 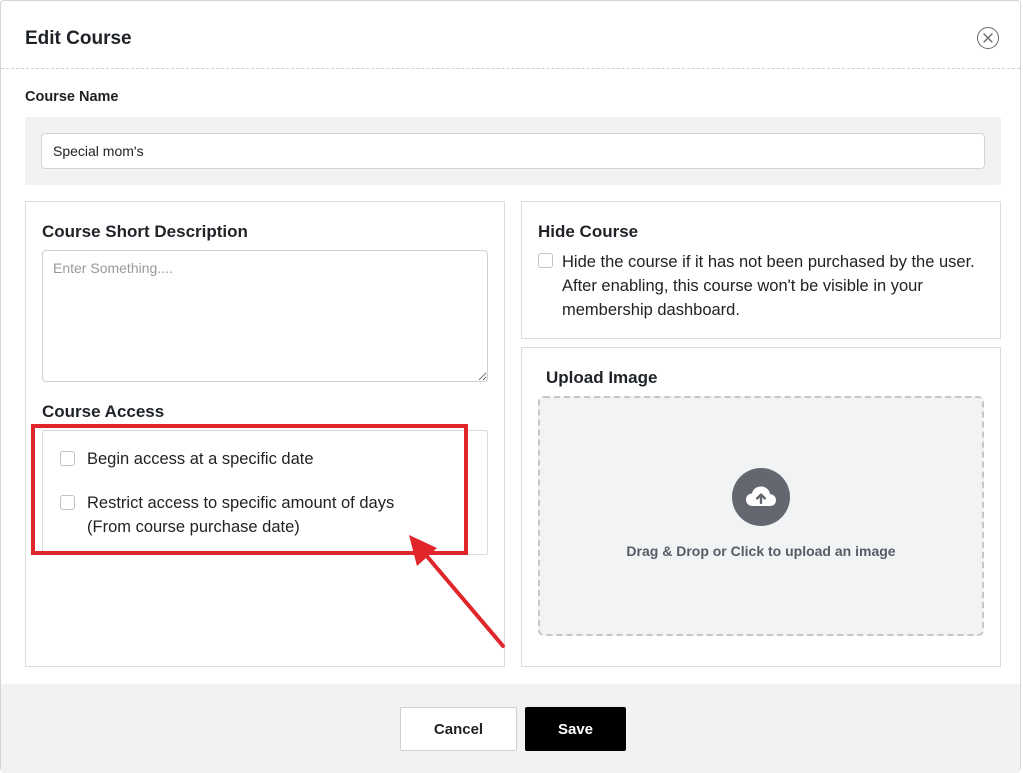 I want to click on begin-date-label: Begin access at a specific date, so click(x=200, y=459).